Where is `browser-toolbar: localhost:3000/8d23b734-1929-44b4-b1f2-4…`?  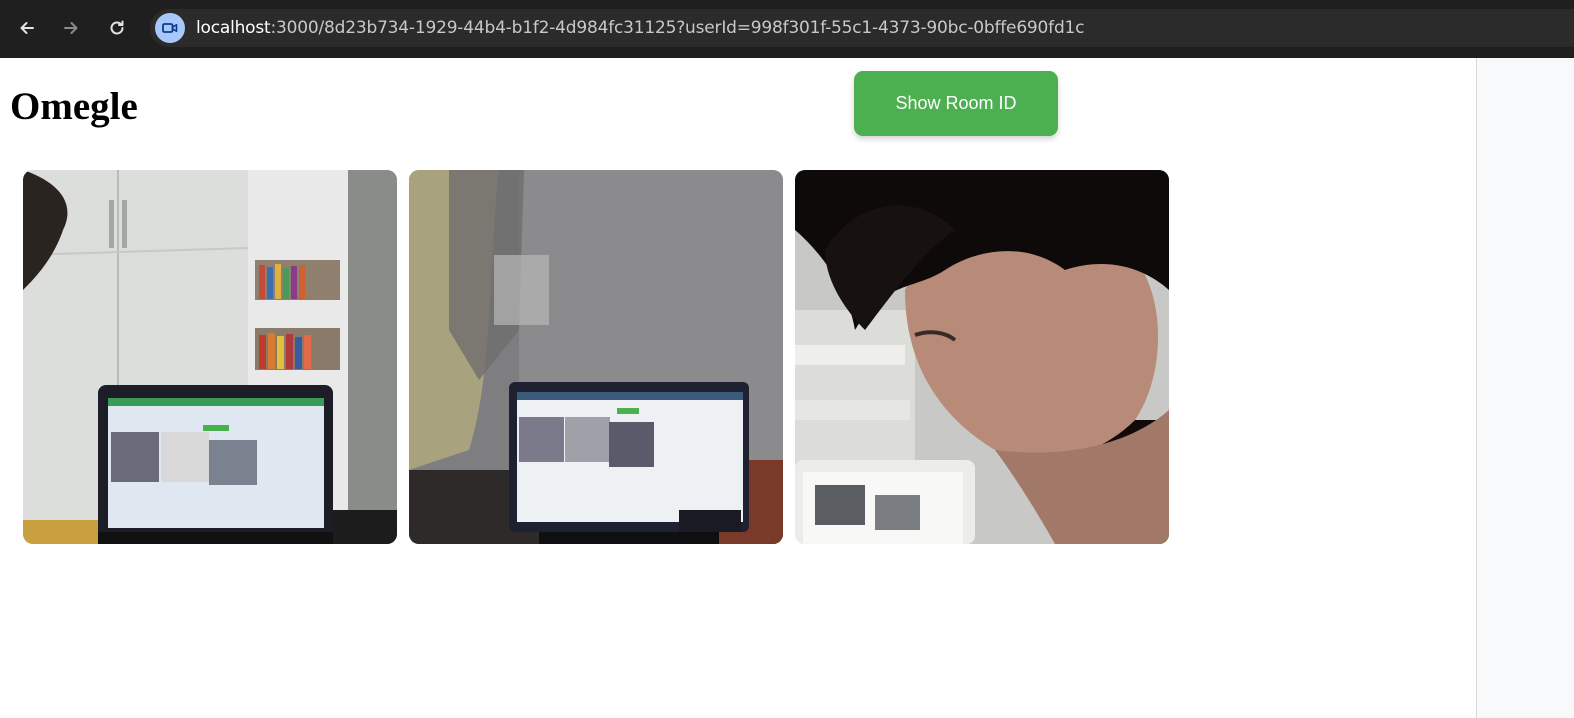 browser-toolbar: localhost:3000/8d23b734-1929-44b4-b1f2-4… is located at coordinates (787, 29).